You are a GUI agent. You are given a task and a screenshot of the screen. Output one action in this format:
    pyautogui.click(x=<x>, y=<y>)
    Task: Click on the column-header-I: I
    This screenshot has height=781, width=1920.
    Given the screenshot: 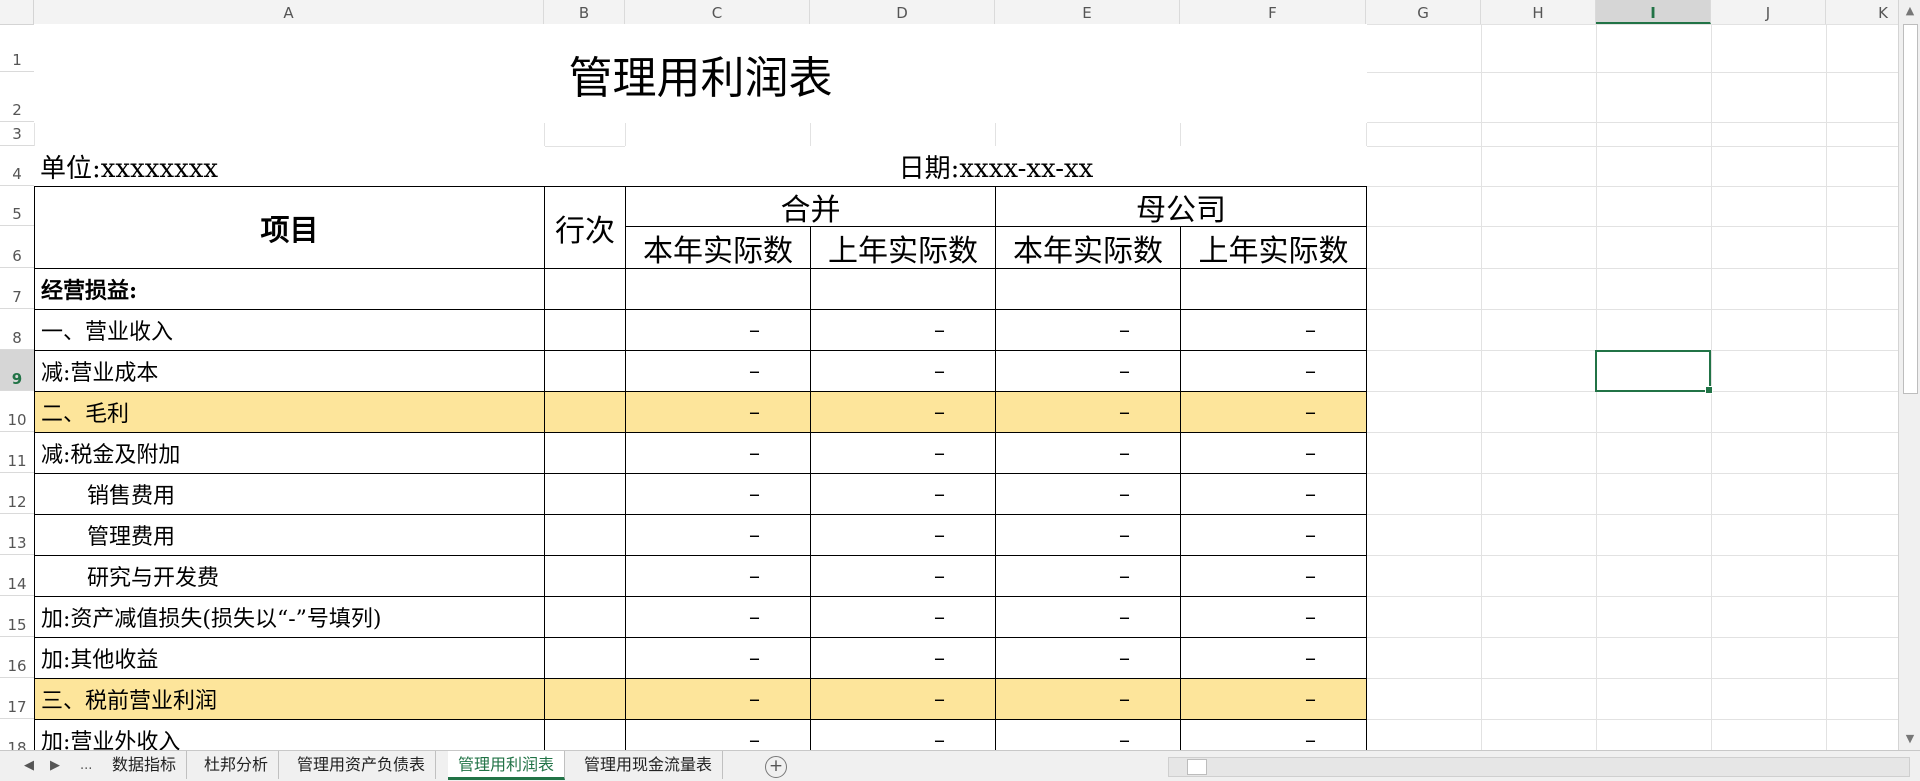 What is the action you would take?
    pyautogui.click(x=1653, y=12)
    